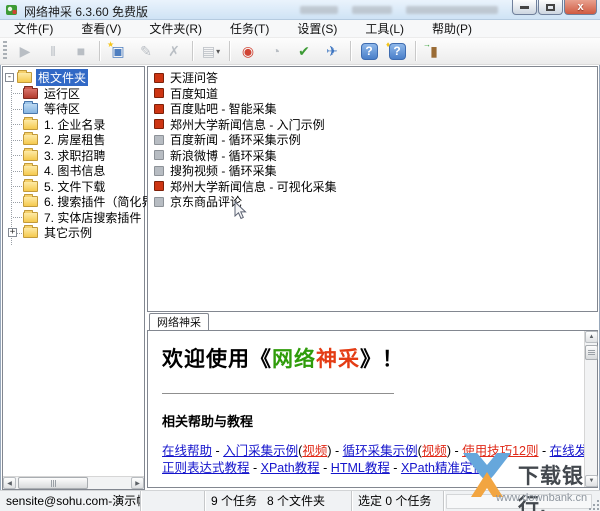 This screenshot has width=600, height=511. I want to click on tree-folder-waiting: 等待区, so click(74, 109).